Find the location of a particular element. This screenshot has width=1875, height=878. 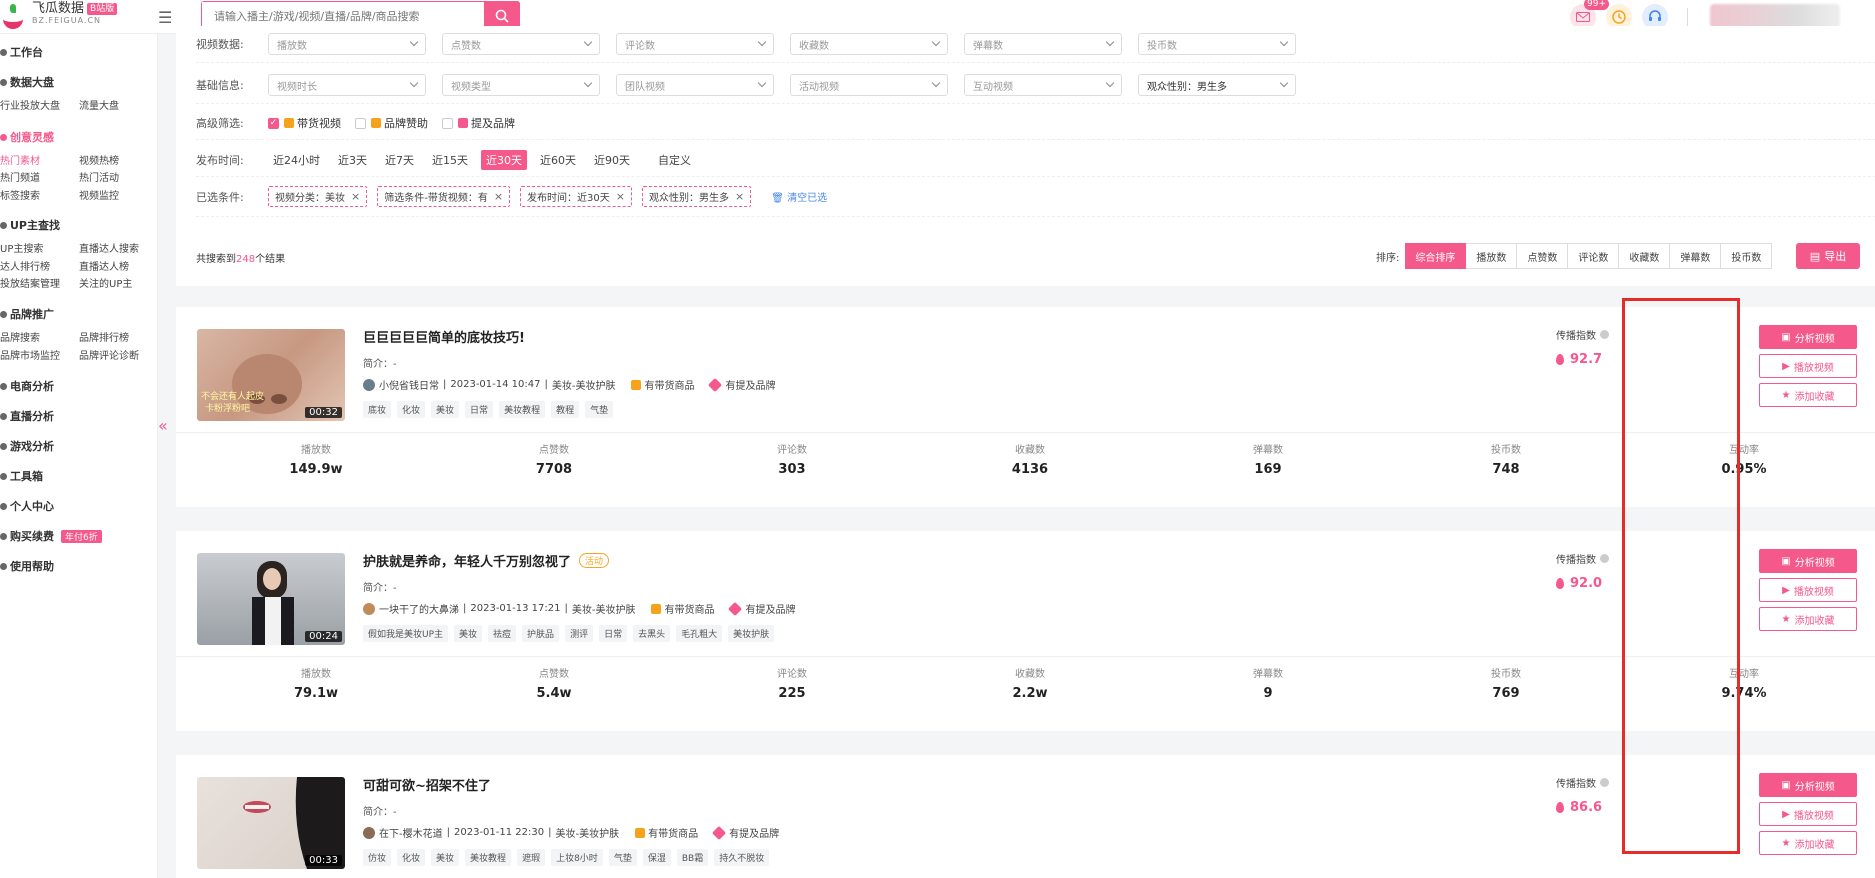

checkbox-brand-sponsor: 品牌赞助 is located at coordinates (391, 123).